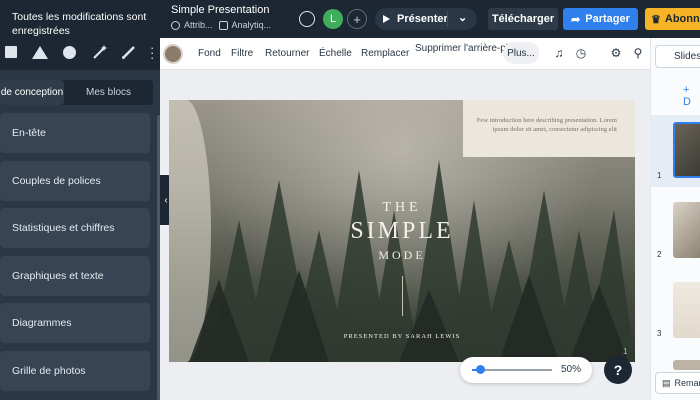 This screenshot has width=700, height=400. I want to click on category-diagrams: Diagrammes, so click(75, 323).